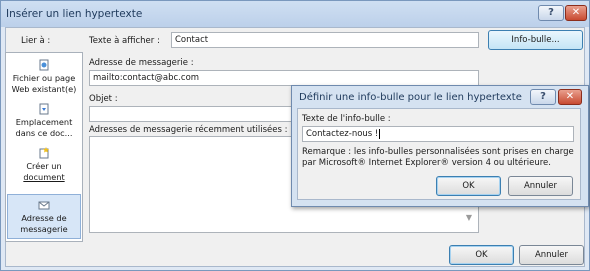 This screenshot has width=590, height=271. I want to click on tooltip-help-button: ?, so click(543, 97).